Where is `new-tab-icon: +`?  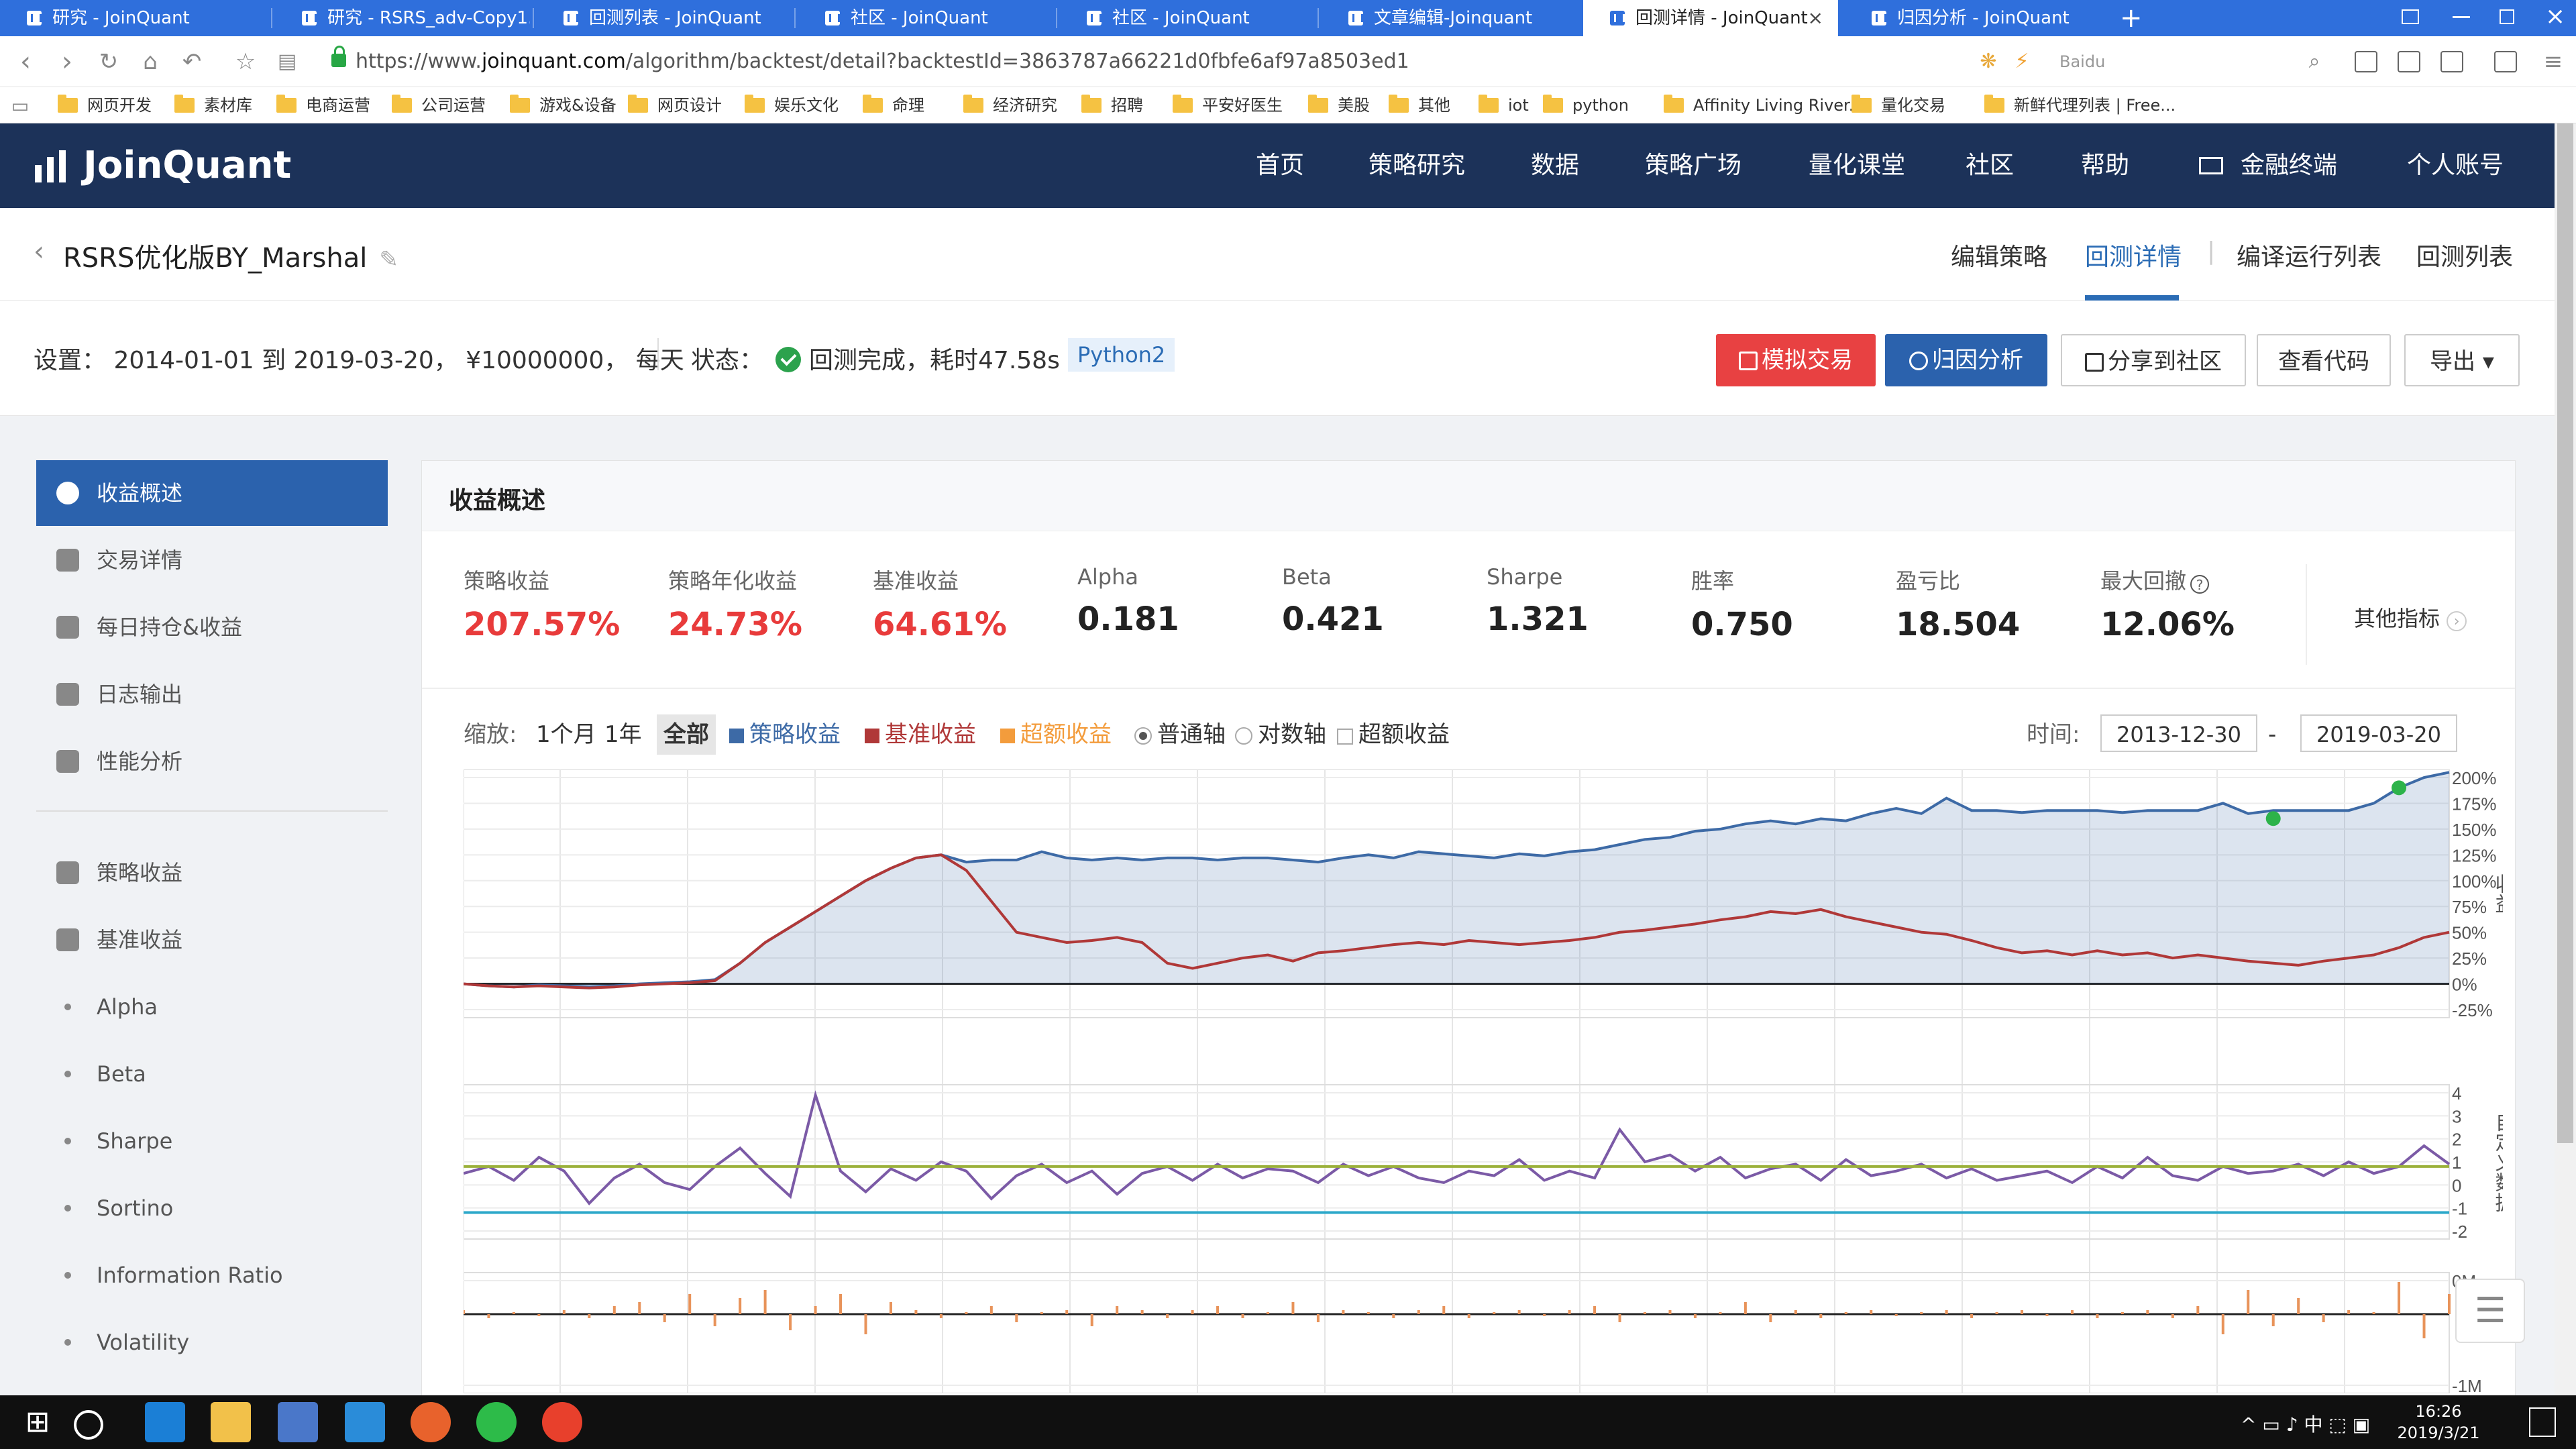
new-tab-icon: + is located at coordinates (2131, 18).